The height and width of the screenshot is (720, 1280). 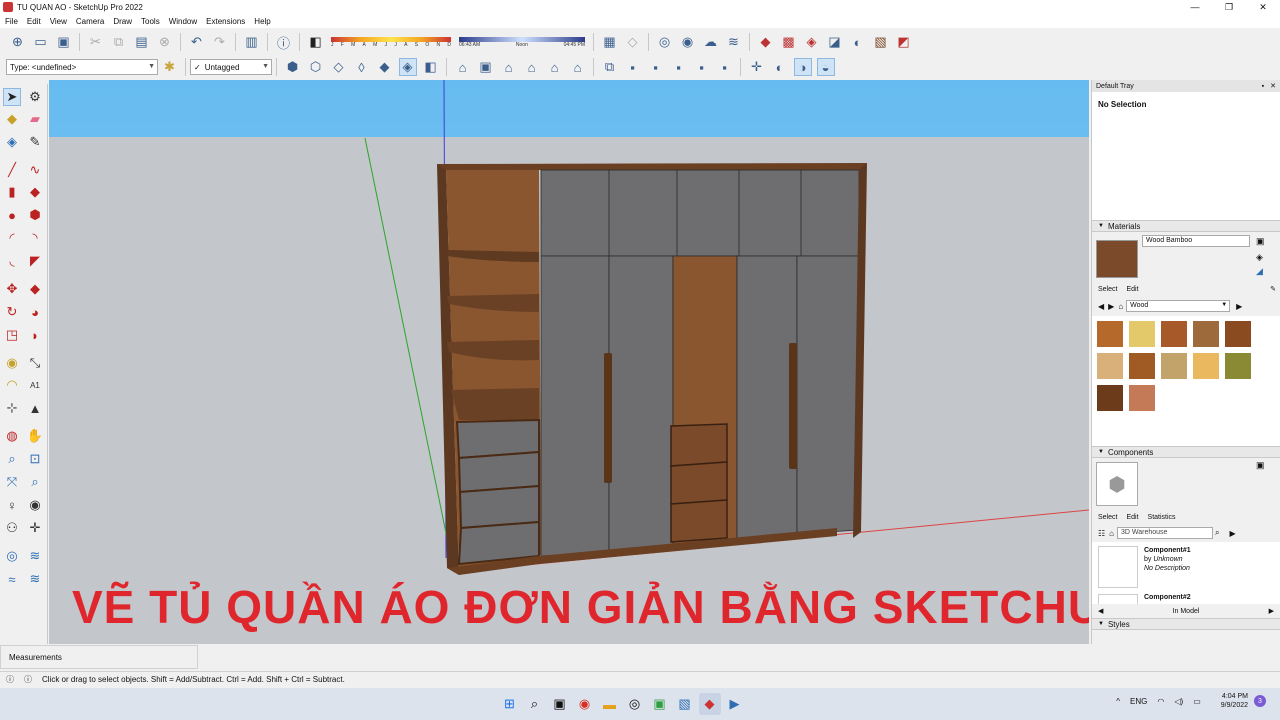 I want to click on two-point-arc-icon: ◝, so click(x=35, y=238).